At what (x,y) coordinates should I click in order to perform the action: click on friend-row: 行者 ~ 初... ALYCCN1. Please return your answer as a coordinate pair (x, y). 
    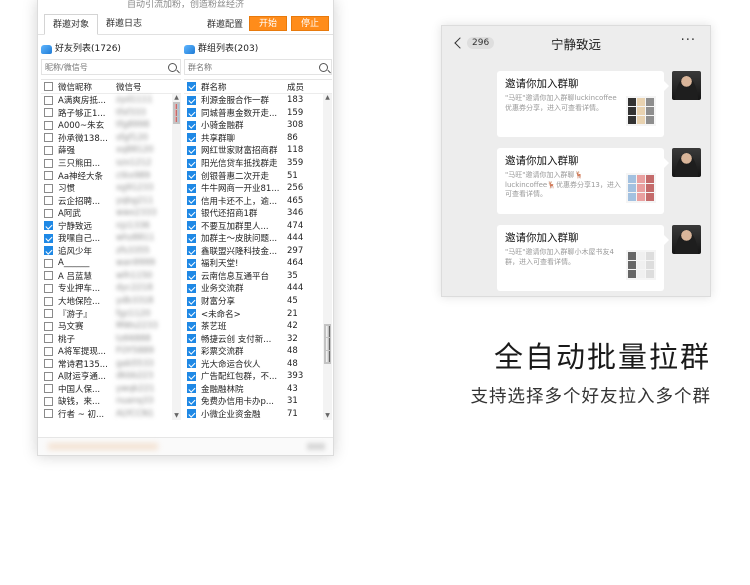
    Looking at the image, I should click on (111, 414).